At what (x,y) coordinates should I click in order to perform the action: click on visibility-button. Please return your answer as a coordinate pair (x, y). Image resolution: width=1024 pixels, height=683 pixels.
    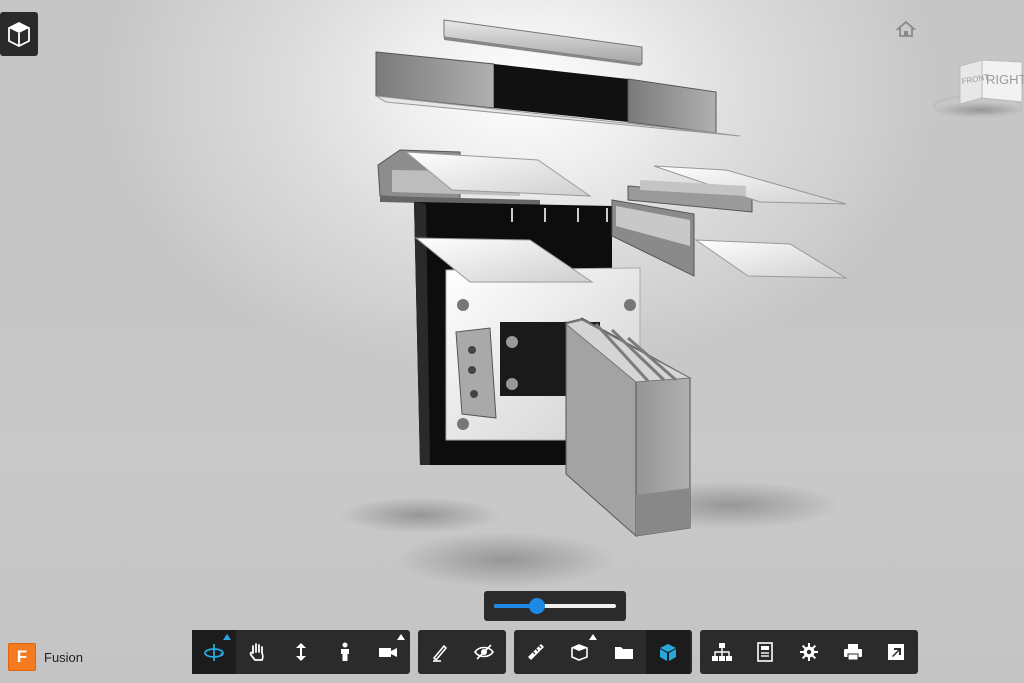
    Looking at the image, I should click on (484, 652).